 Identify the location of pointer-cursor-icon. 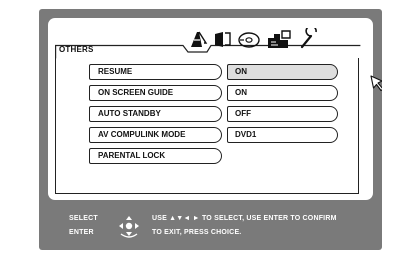
(376, 83).